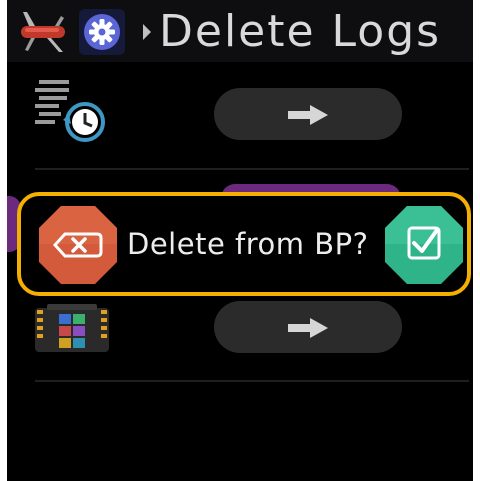 This screenshot has height=481, width=480. Describe the element at coordinates (300, 31) in the screenshot. I see `page-title: Delete Logs` at that location.